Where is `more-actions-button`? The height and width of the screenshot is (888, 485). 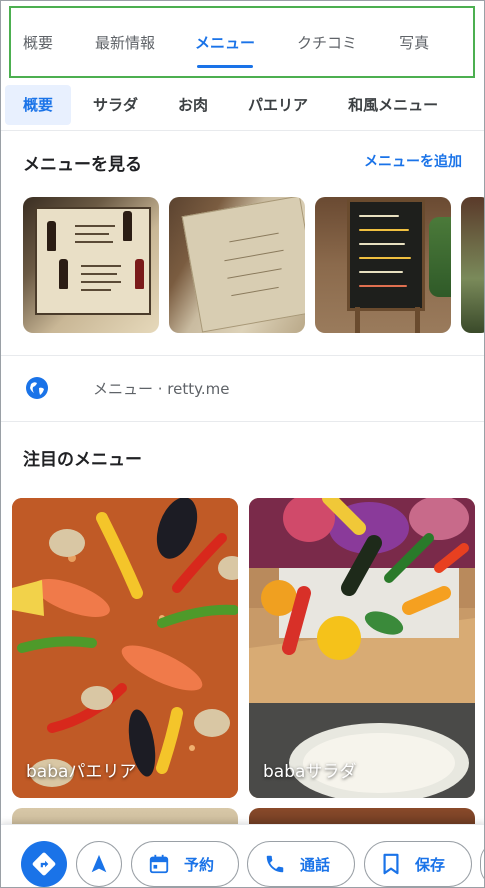 more-actions-button is located at coordinates (482, 864).